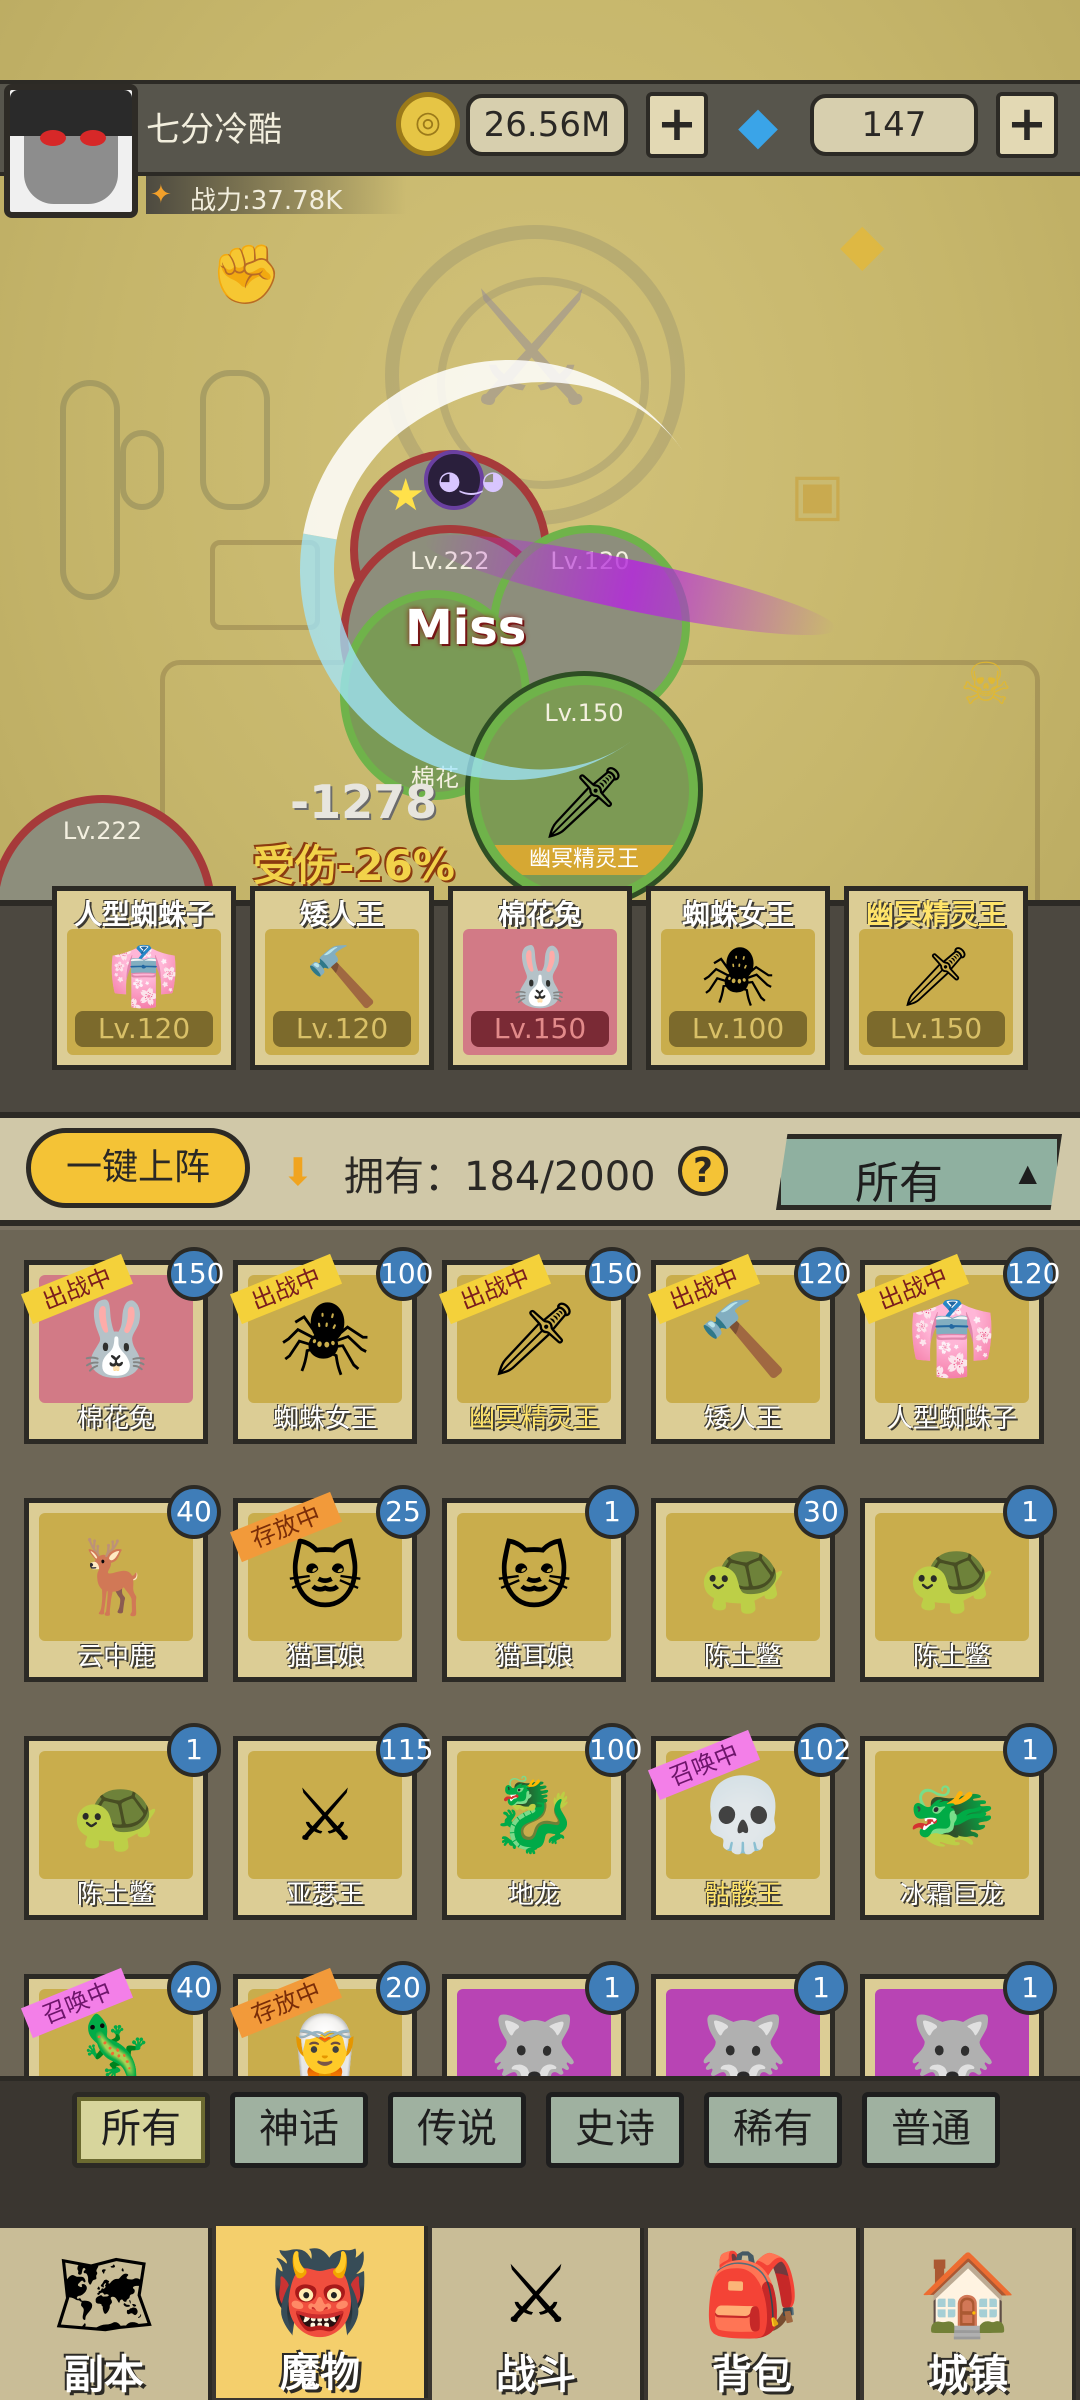  I want to click on monster-card: 🔨 矮人王 120 出战中, so click(749, 1345).